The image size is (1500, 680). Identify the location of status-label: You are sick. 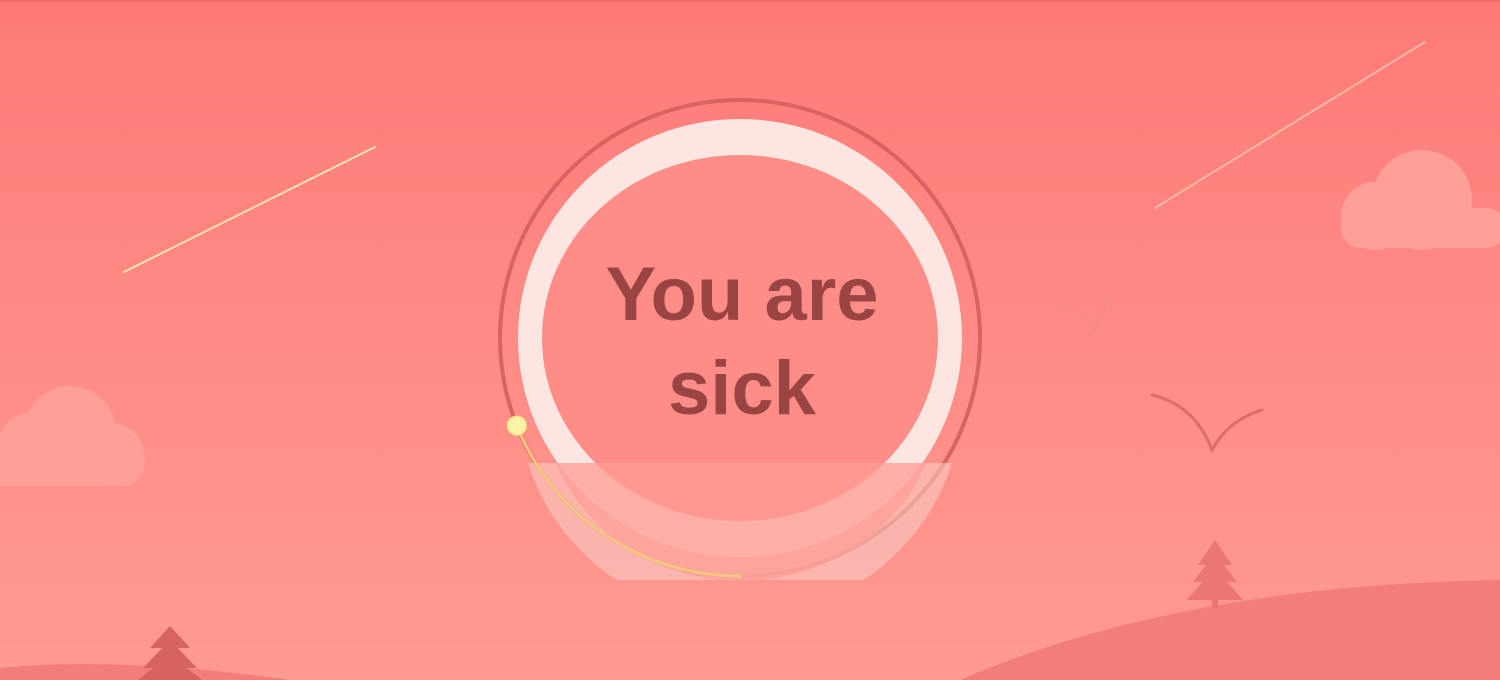
(742, 341).